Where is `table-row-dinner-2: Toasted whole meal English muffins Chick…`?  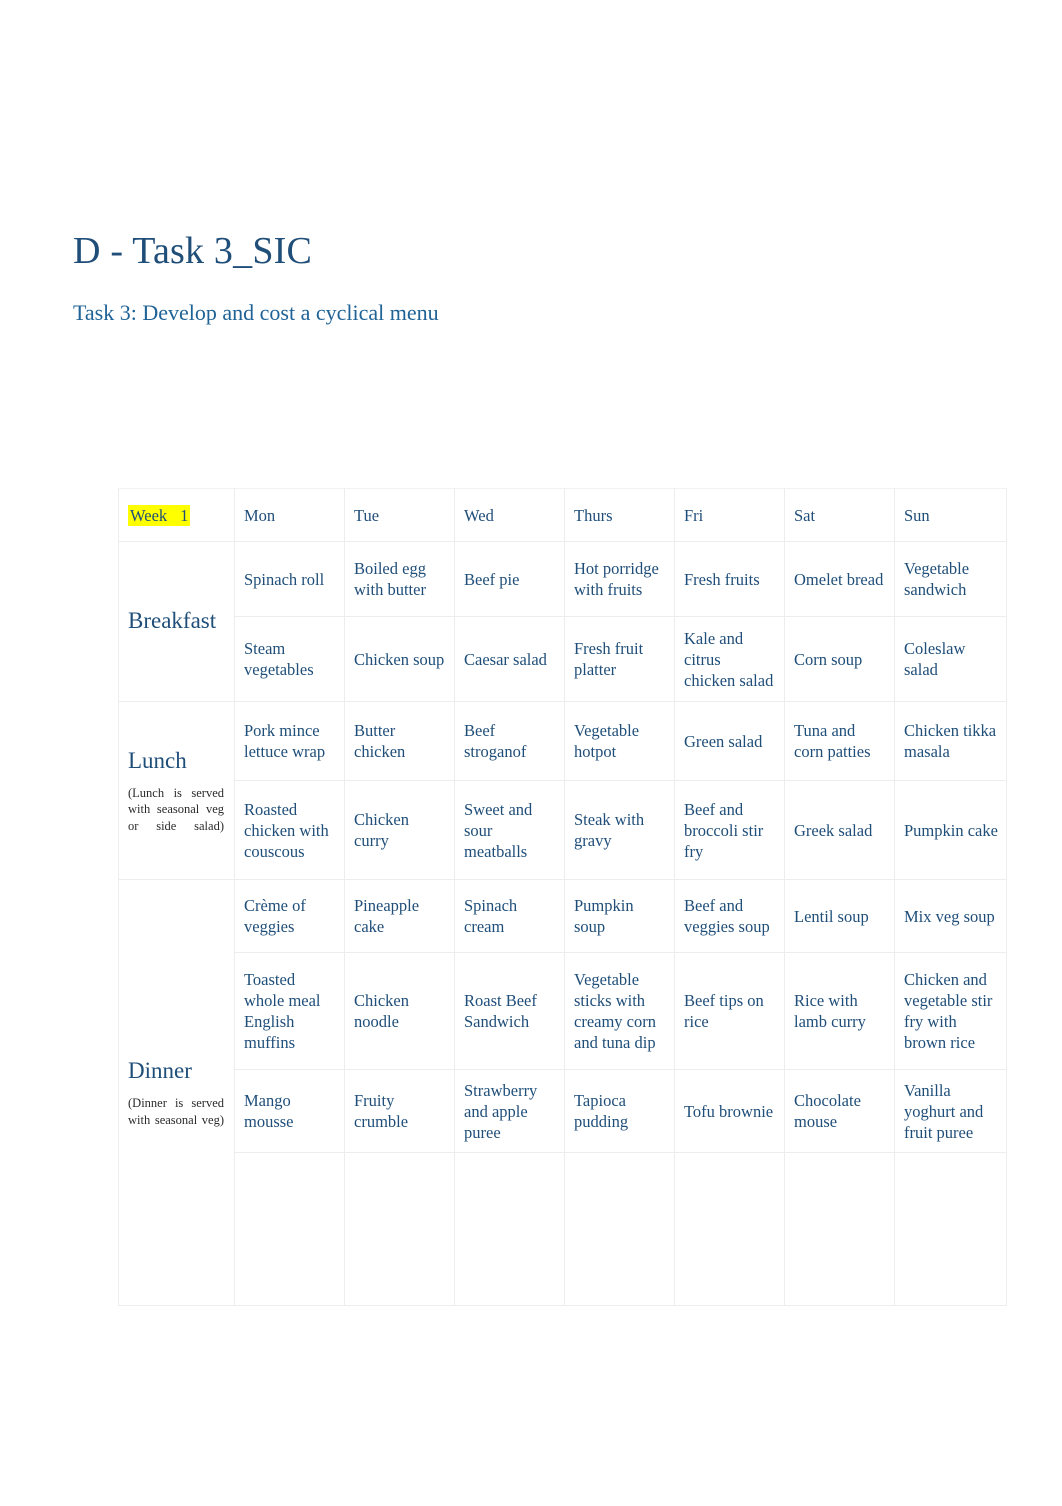
table-row-dinner-2: Toasted whole meal English muffins Chick… is located at coordinates (563, 1011).